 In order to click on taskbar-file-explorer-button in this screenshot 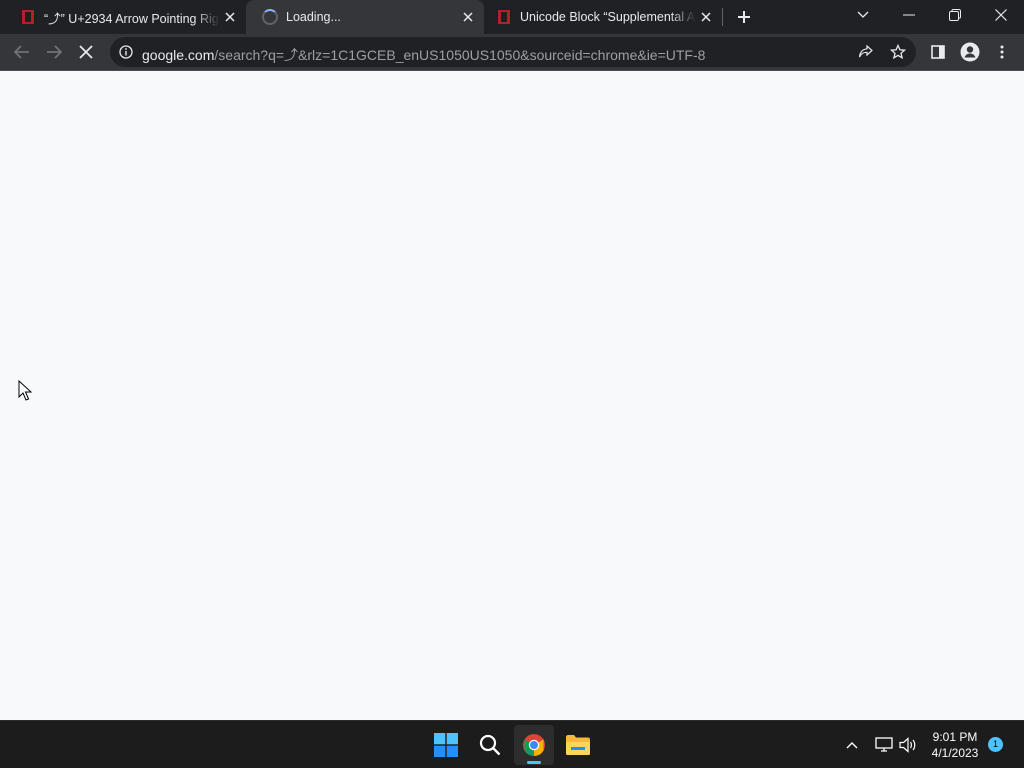, I will do `click(578, 745)`.